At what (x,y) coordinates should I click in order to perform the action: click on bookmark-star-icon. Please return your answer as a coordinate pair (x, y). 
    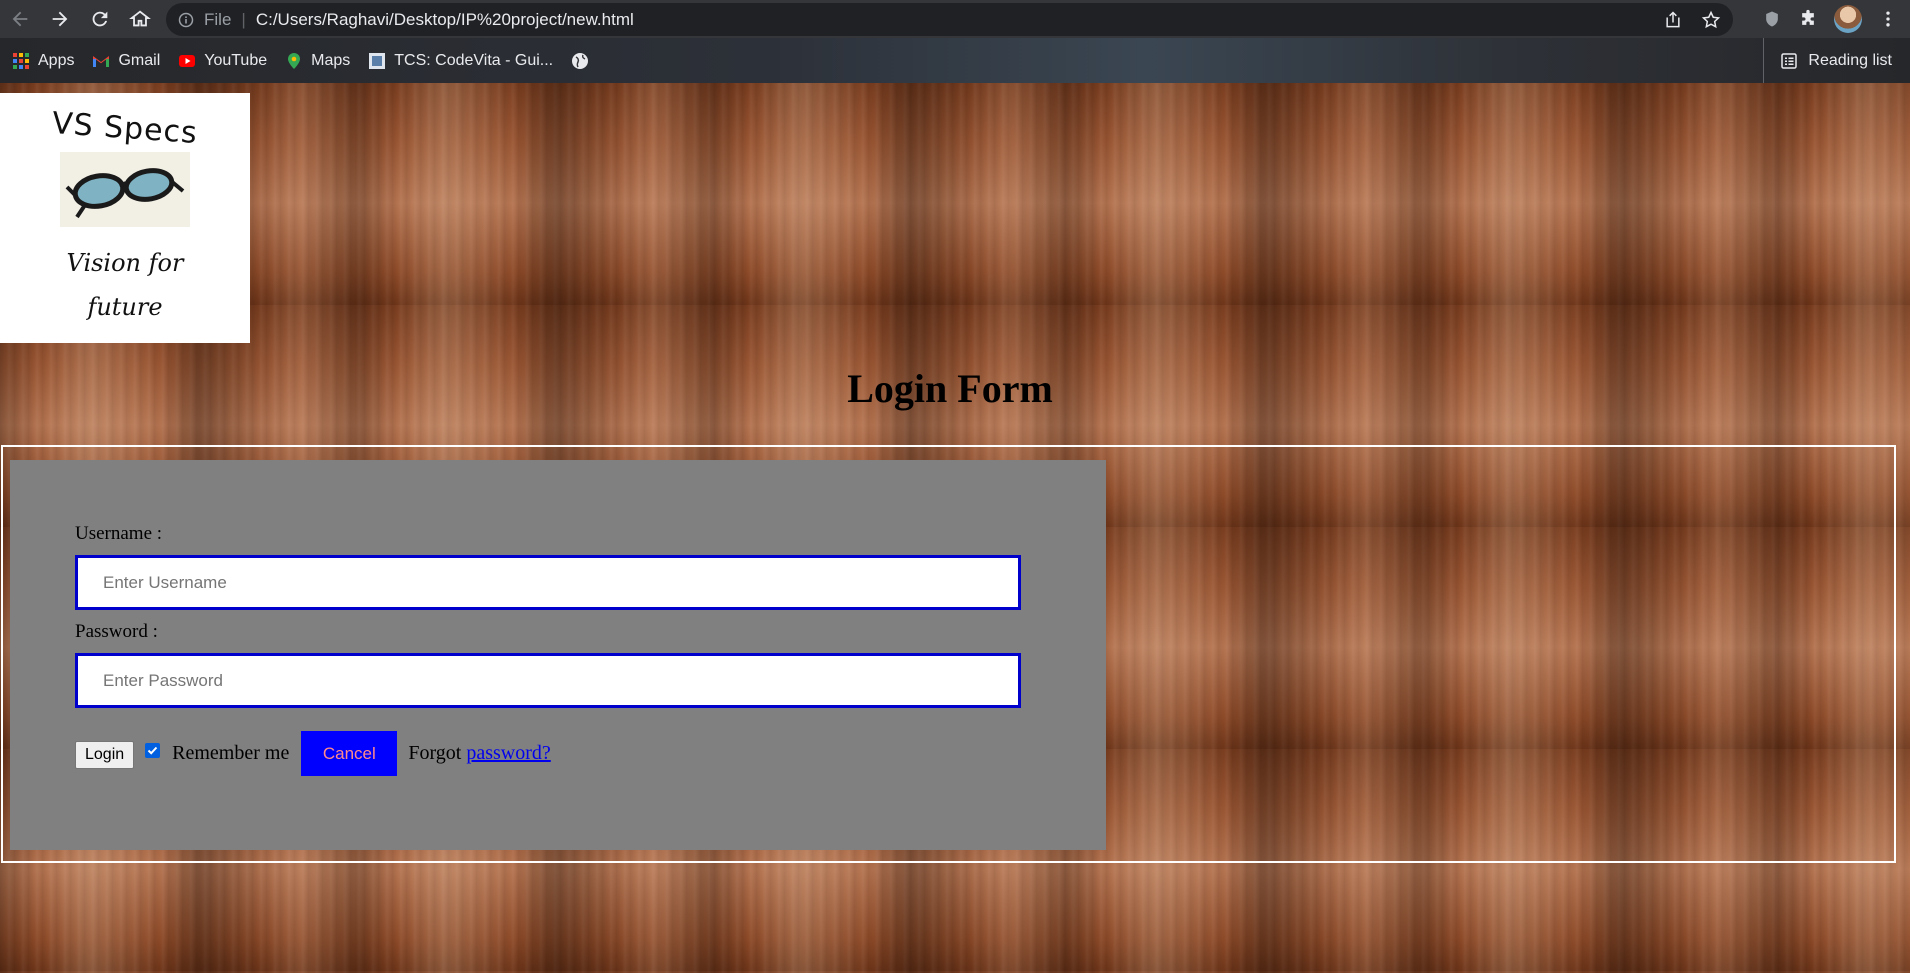
    Looking at the image, I should click on (1711, 20).